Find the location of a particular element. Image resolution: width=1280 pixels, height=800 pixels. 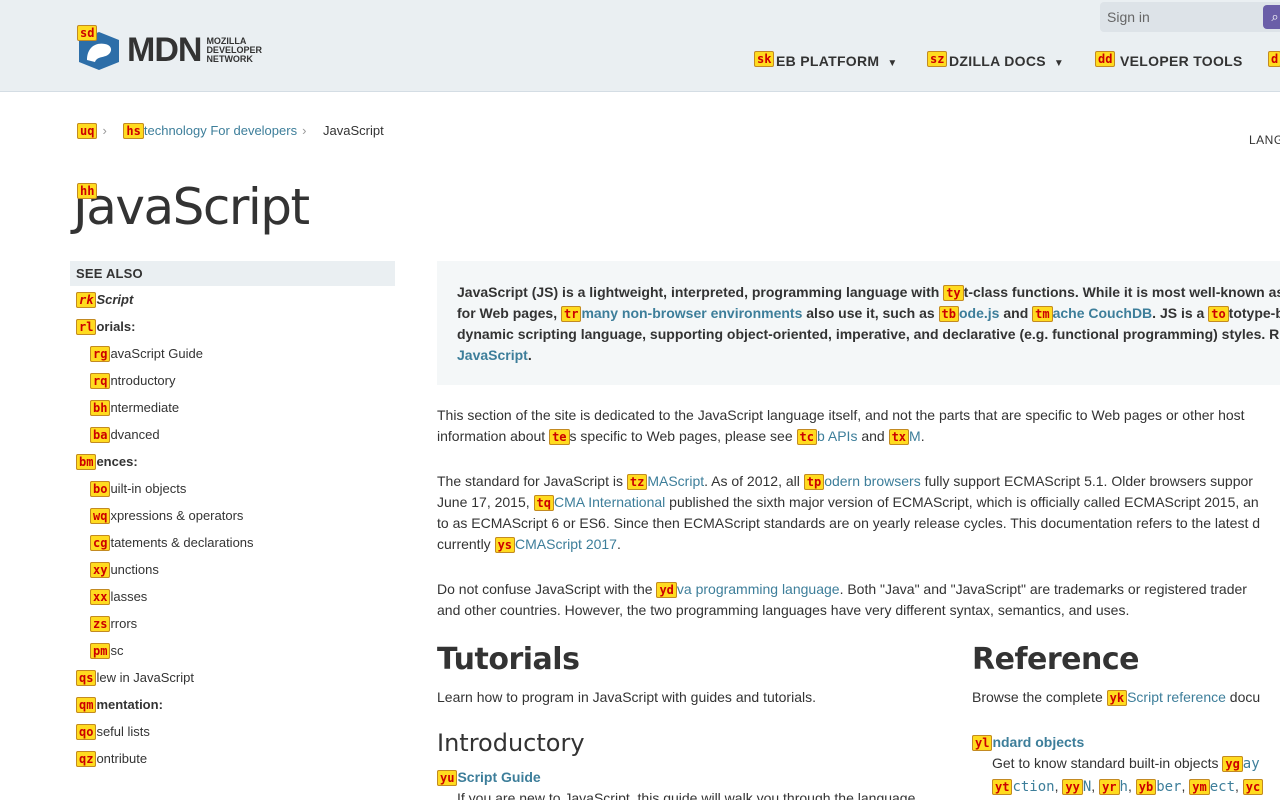

link-nodejs: ode.js is located at coordinates (979, 313).